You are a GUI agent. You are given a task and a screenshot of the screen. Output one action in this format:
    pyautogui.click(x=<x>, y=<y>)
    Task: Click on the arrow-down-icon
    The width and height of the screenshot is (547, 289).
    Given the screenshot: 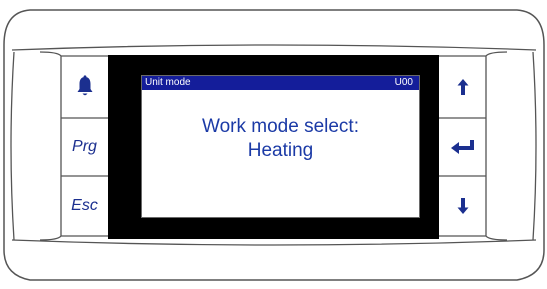 What is the action you would take?
    pyautogui.click(x=462, y=206)
    